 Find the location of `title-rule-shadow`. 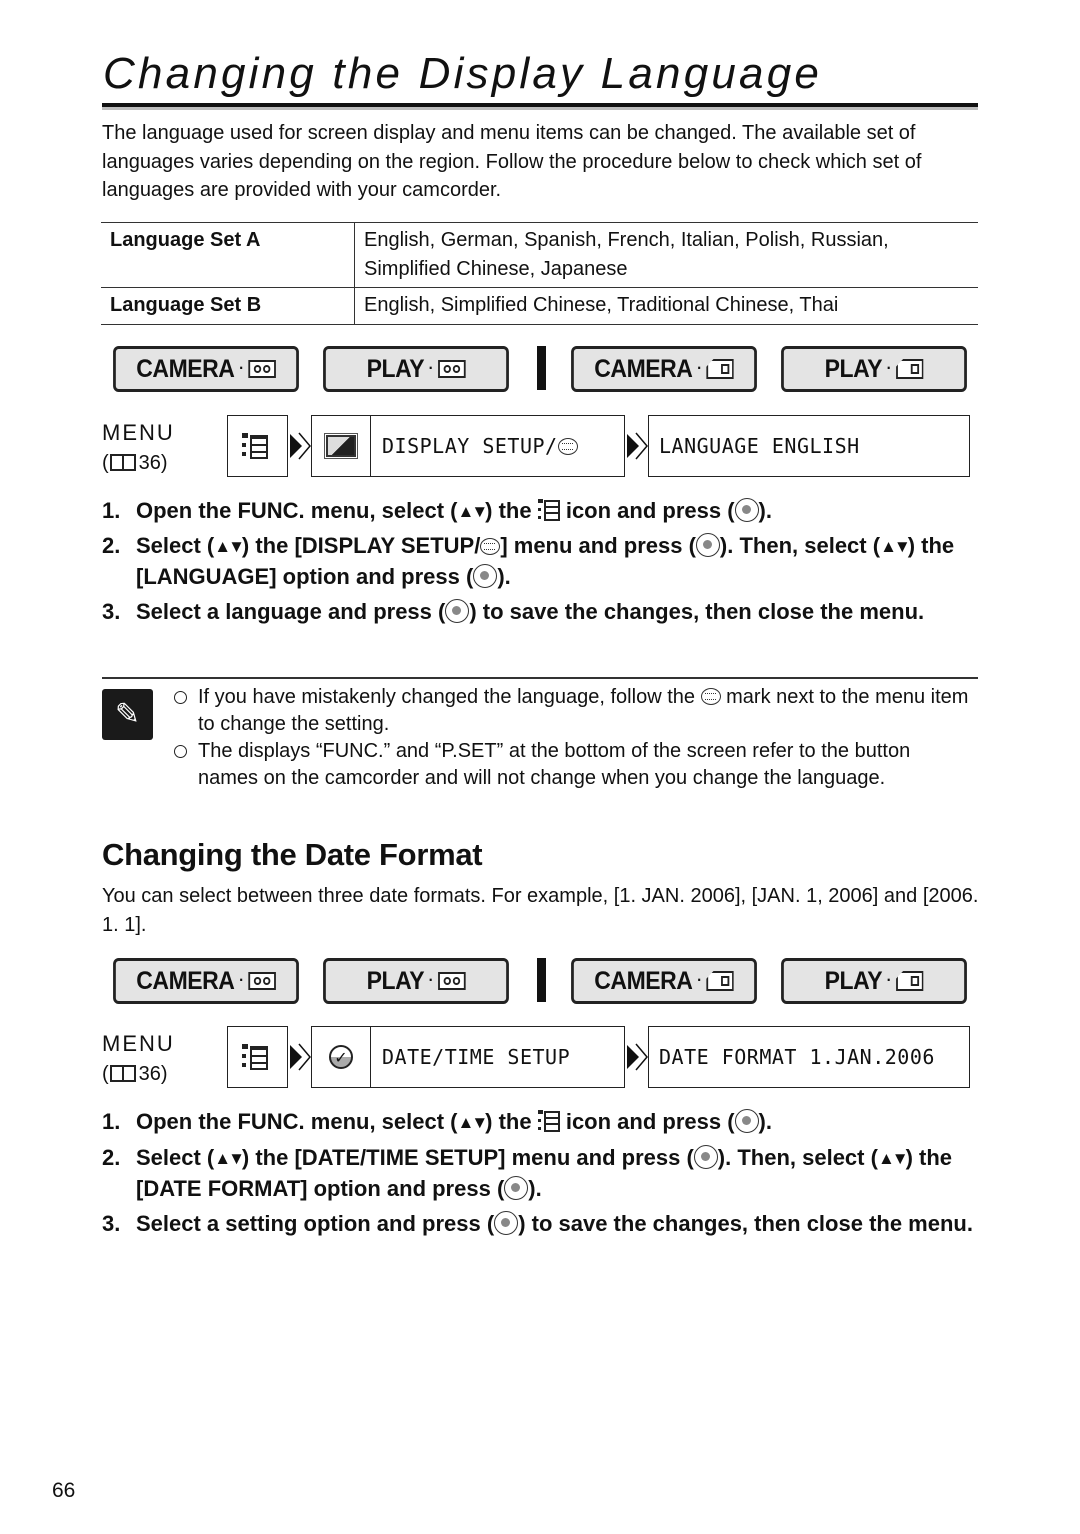

title-rule-shadow is located at coordinates (540, 108).